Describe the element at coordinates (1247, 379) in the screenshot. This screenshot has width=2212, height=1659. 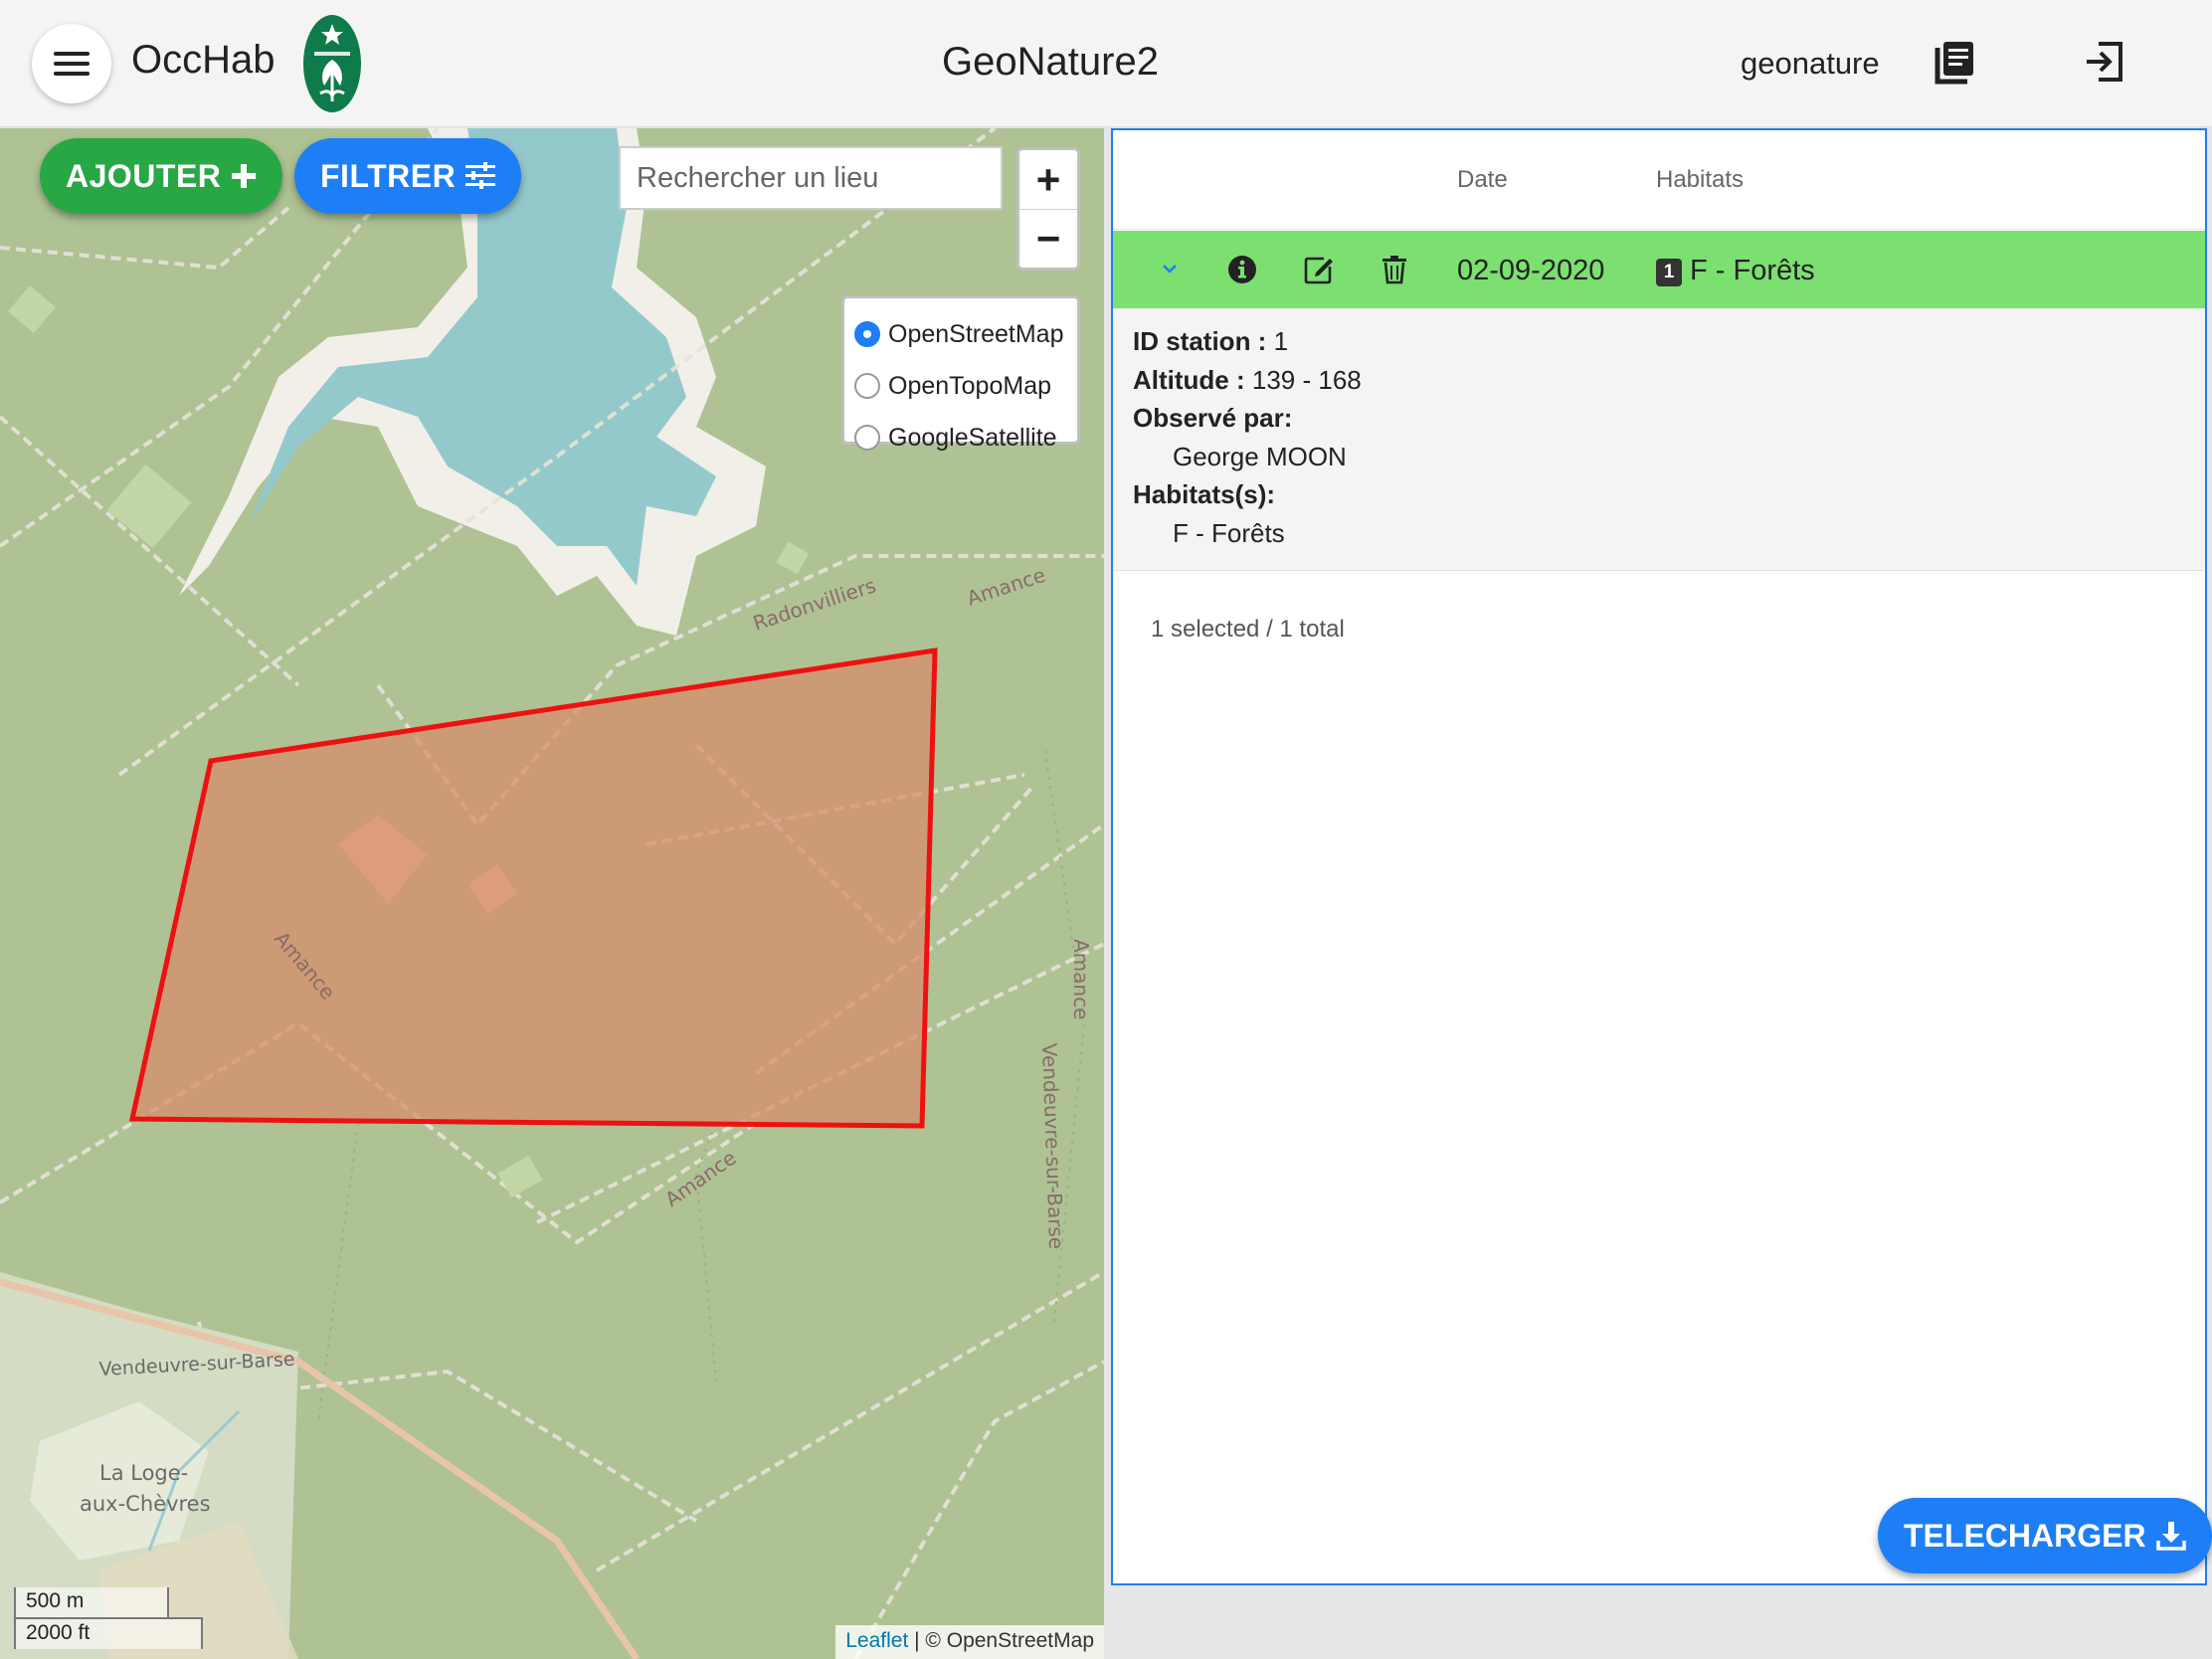
I see `detail-altitude: Altitude : 139 - 168` at that location.